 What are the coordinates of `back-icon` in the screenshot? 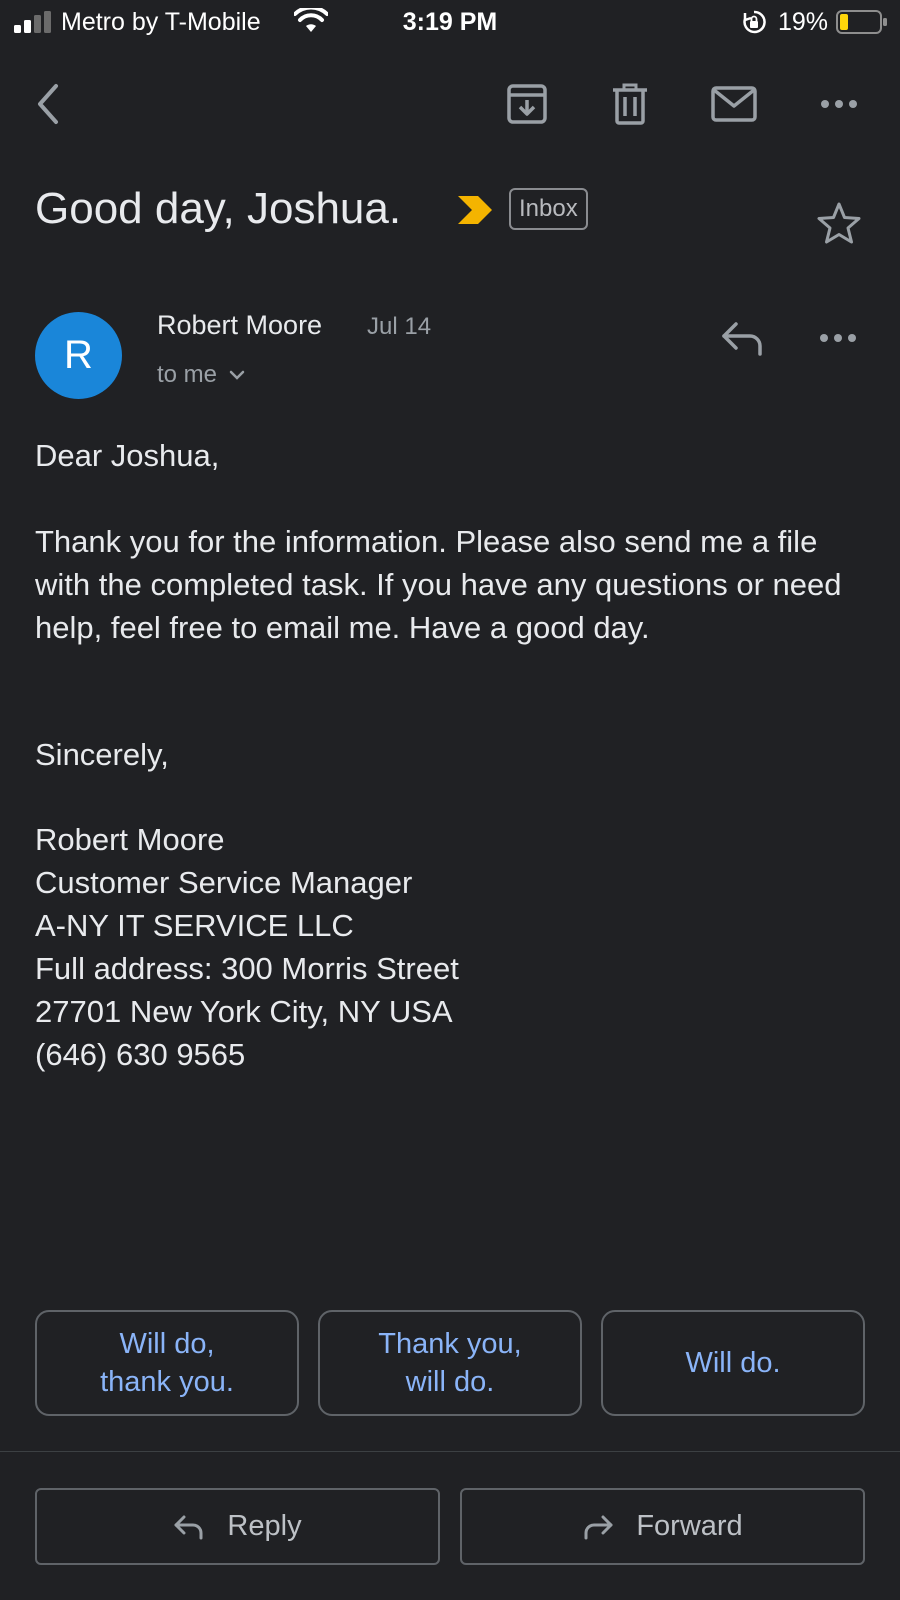 It's located at (48, 104).